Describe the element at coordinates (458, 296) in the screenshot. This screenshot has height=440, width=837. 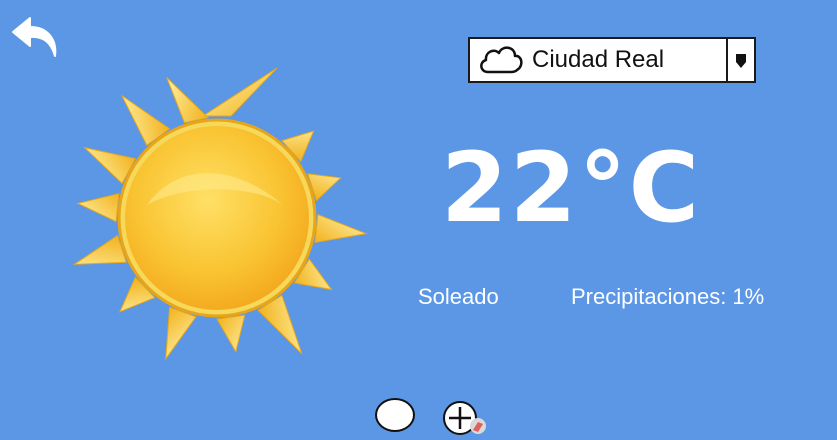
I see `weather-condition: Soleado` at that location.